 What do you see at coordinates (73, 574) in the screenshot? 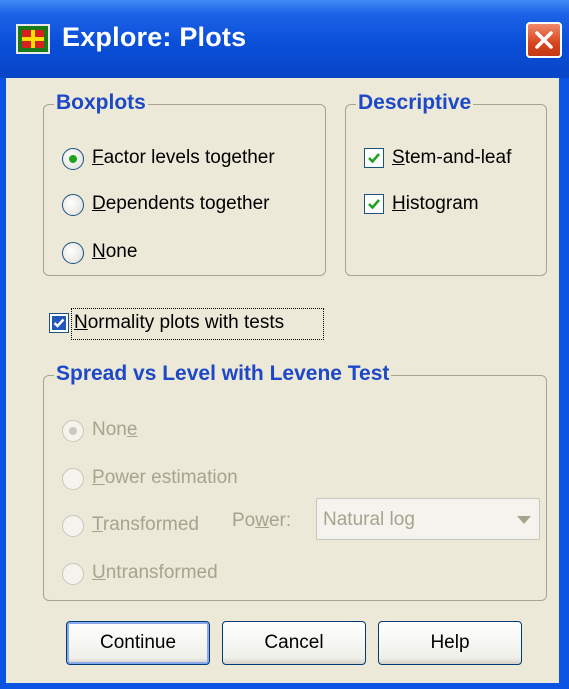
I see `untransformed-radio` at bounding box center [73, 574].